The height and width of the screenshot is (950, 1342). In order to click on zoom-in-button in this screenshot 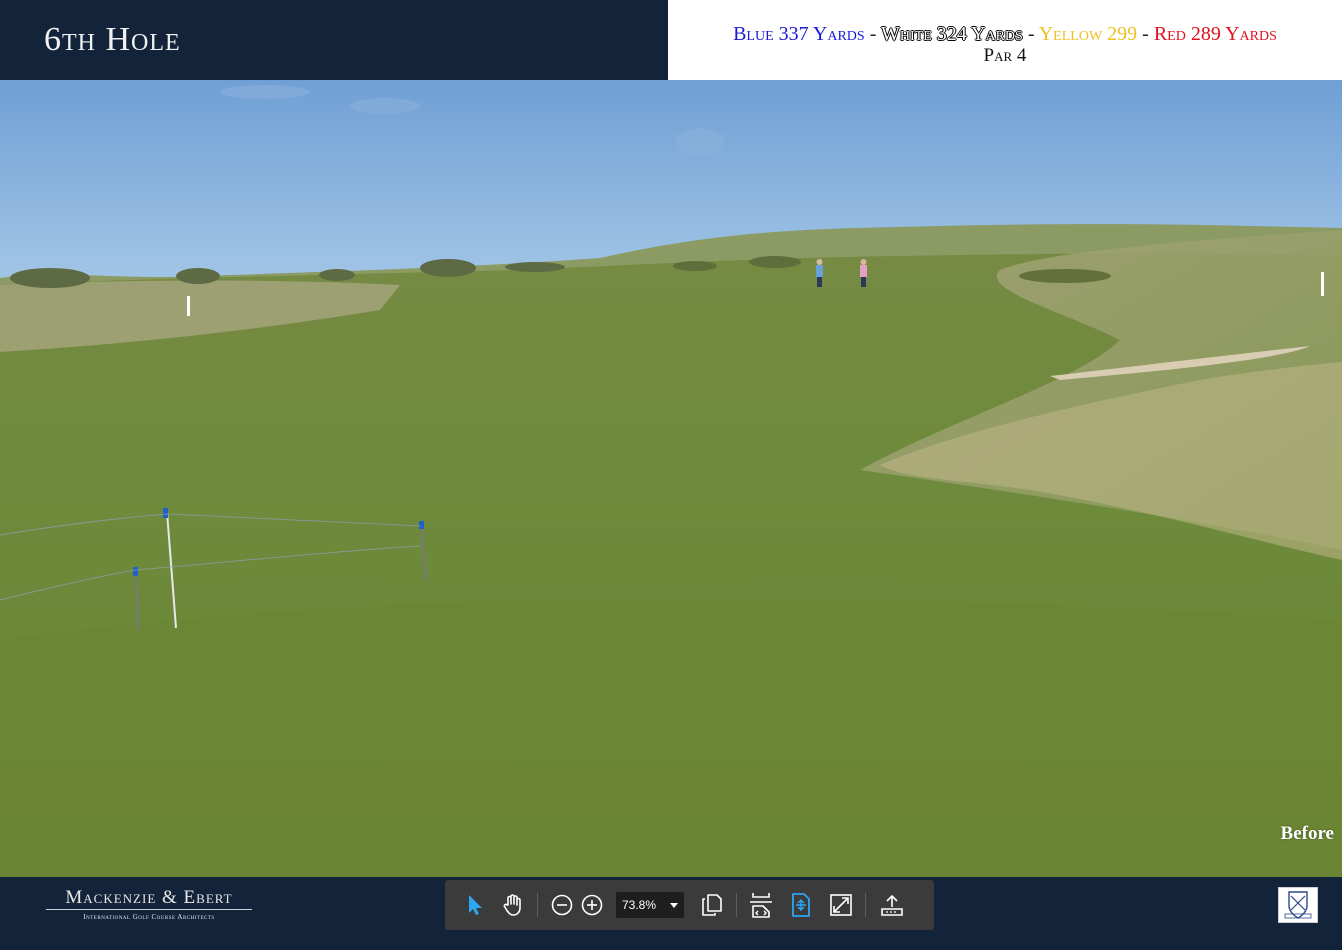, I will do `click(592, 905)`.